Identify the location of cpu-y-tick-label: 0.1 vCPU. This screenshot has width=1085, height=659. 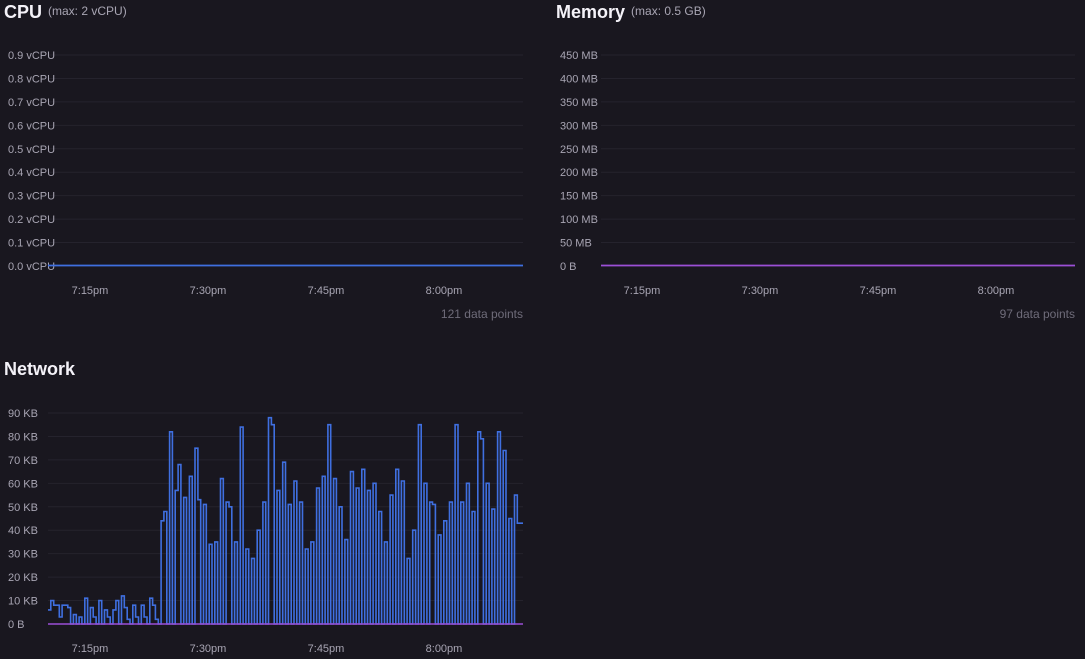
(31, 244).